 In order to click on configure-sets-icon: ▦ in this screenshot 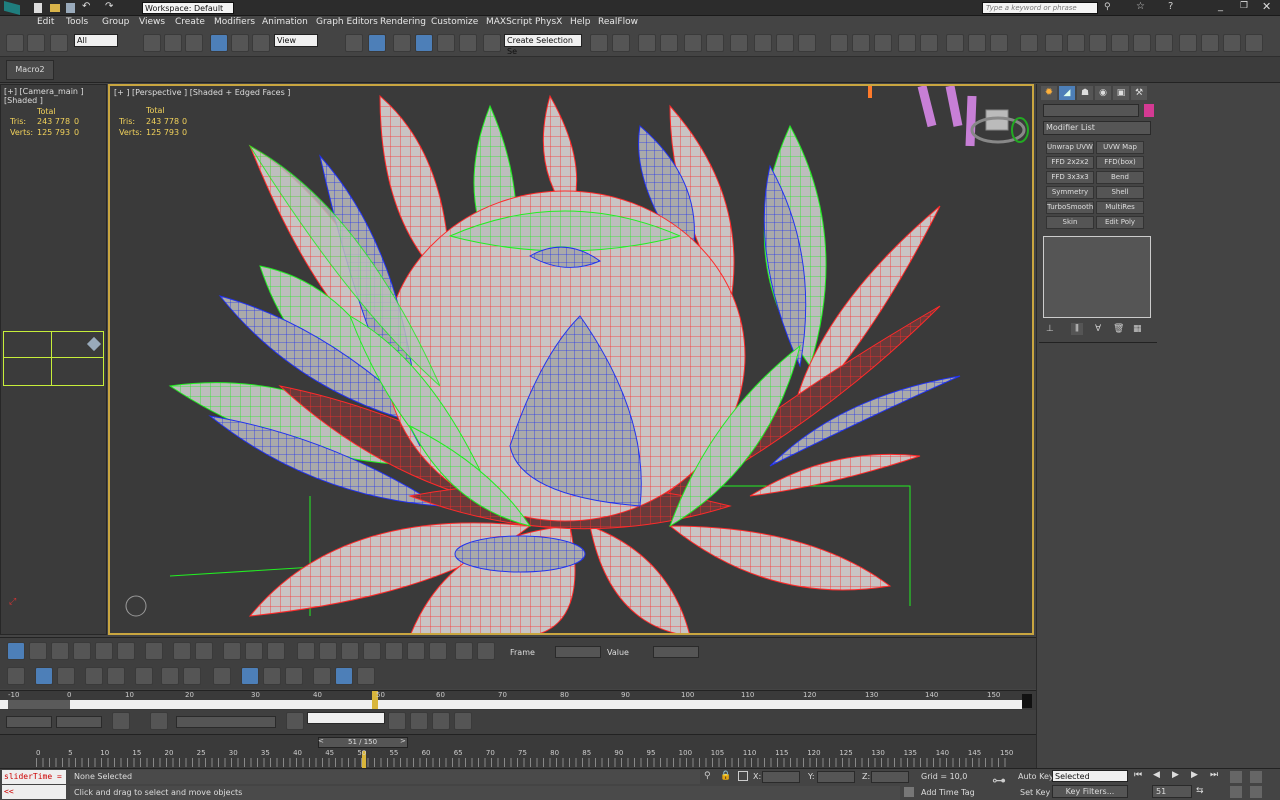, I will do `click(1137, 329)`.